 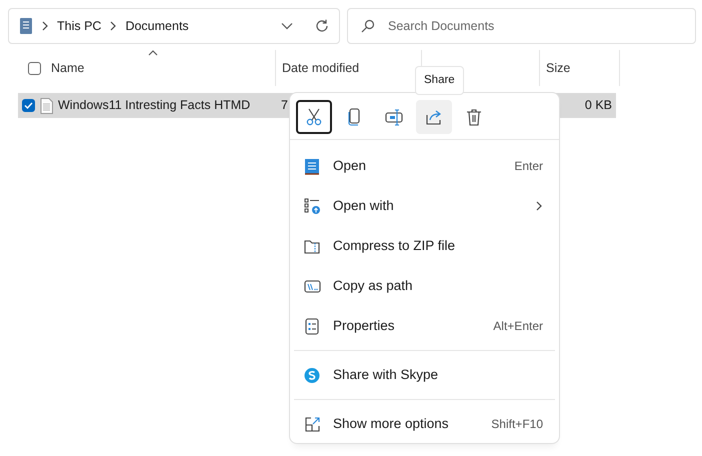 I want to click on menu-item: Open Enter, so click(x=424, y=166).